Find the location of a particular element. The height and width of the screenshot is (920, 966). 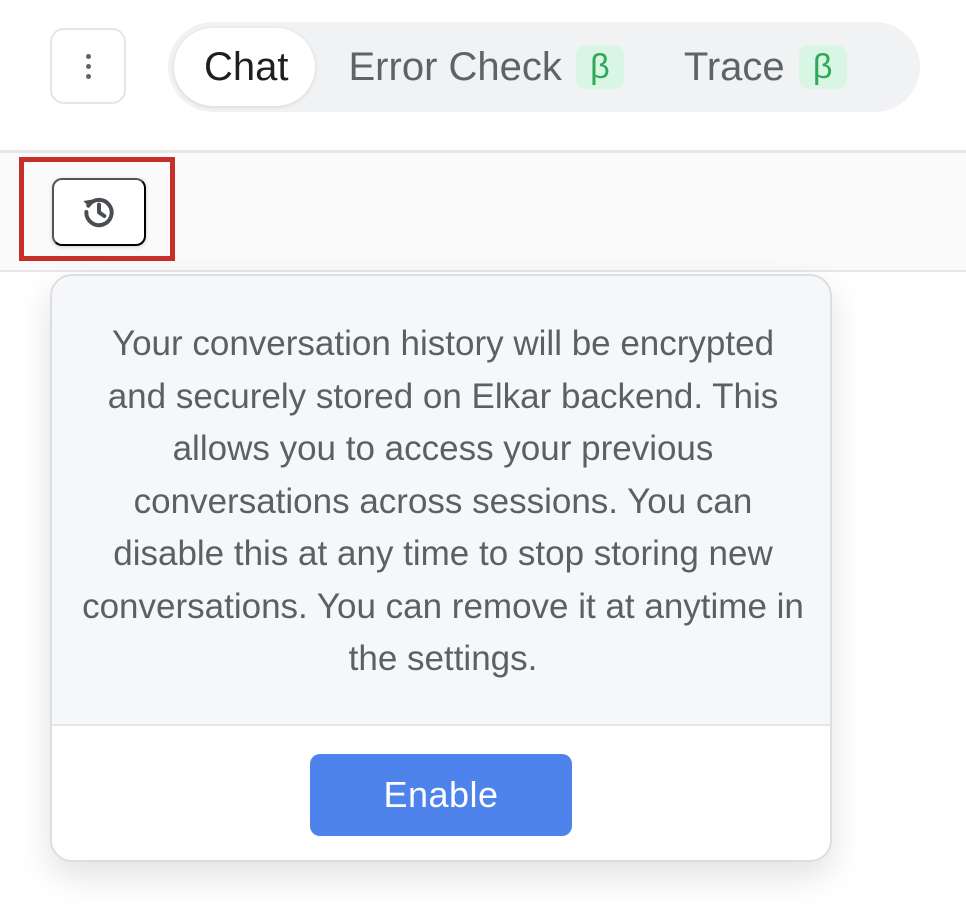

popover-footer: Enable is located at coordinates (441, 792).